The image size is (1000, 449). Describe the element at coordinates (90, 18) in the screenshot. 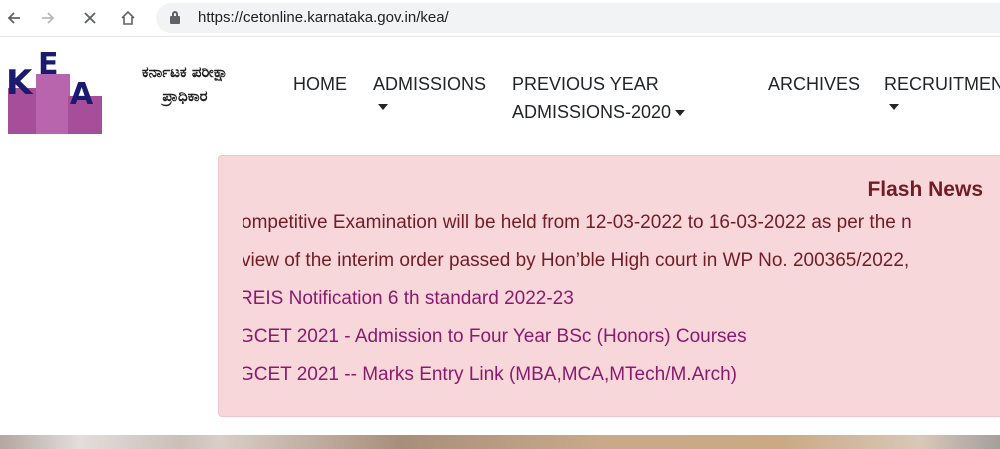

I see `close-icon` at that location.